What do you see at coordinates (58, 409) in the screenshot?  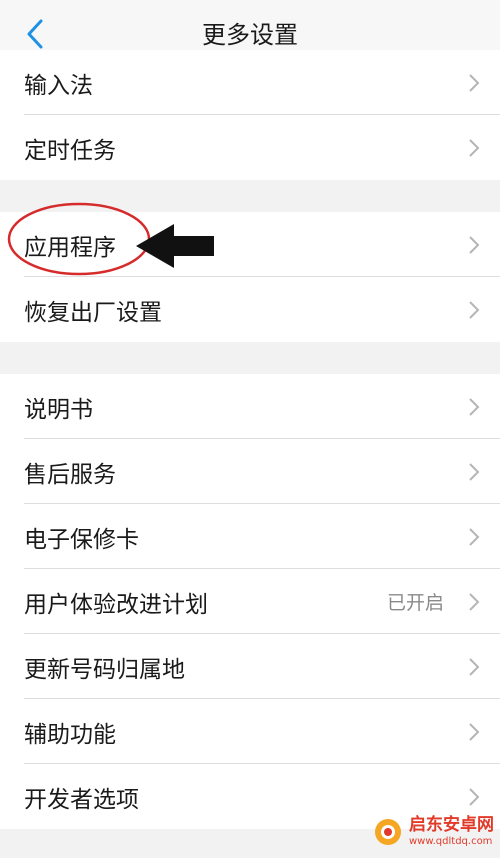 I see `settings-item-label: 说明书` at bounding box center [58, 409].